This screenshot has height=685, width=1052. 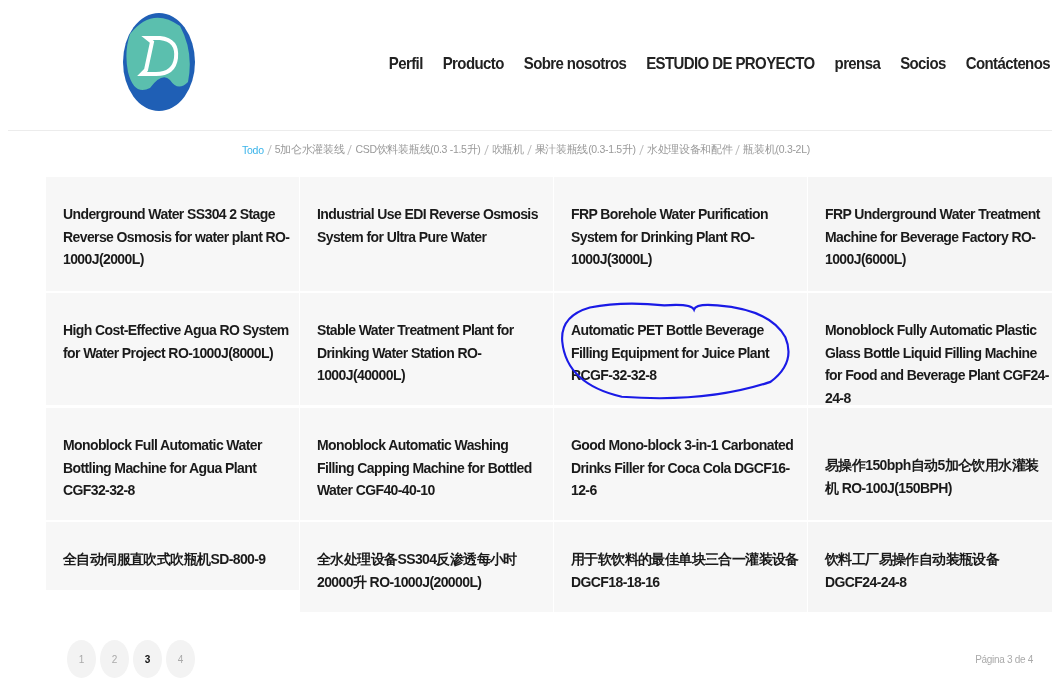 I want to click on product-card: FRP Underground Water Treatment Machine for Beverage Factory RO-1000J(6000L), so click(x=930, y=234).